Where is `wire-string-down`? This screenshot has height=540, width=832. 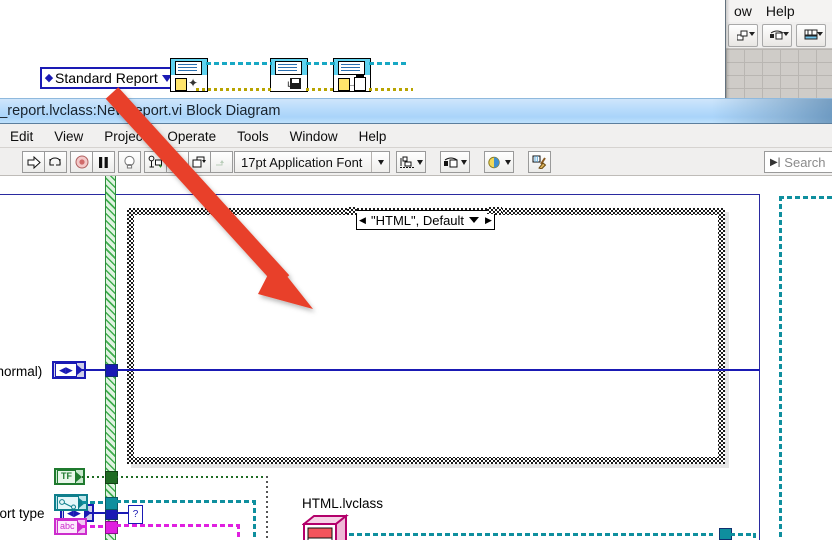 wire-string-down is located at coordinates (238, 532).